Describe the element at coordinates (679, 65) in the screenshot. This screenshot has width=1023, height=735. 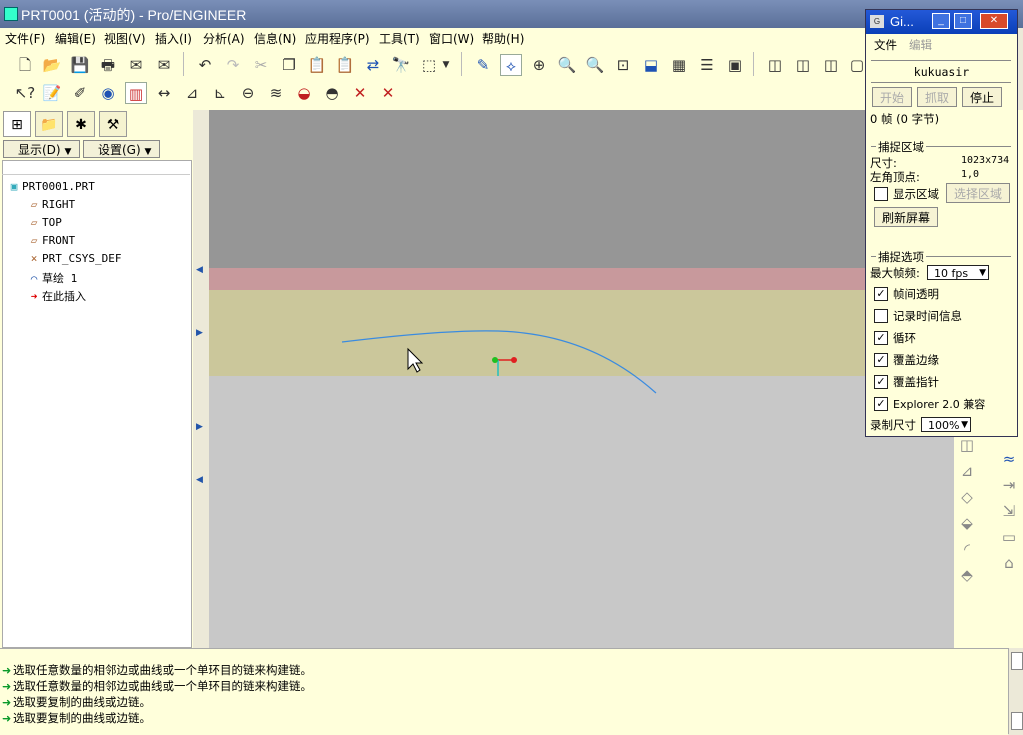
I see `saved-views-icon: ▦` at that location.